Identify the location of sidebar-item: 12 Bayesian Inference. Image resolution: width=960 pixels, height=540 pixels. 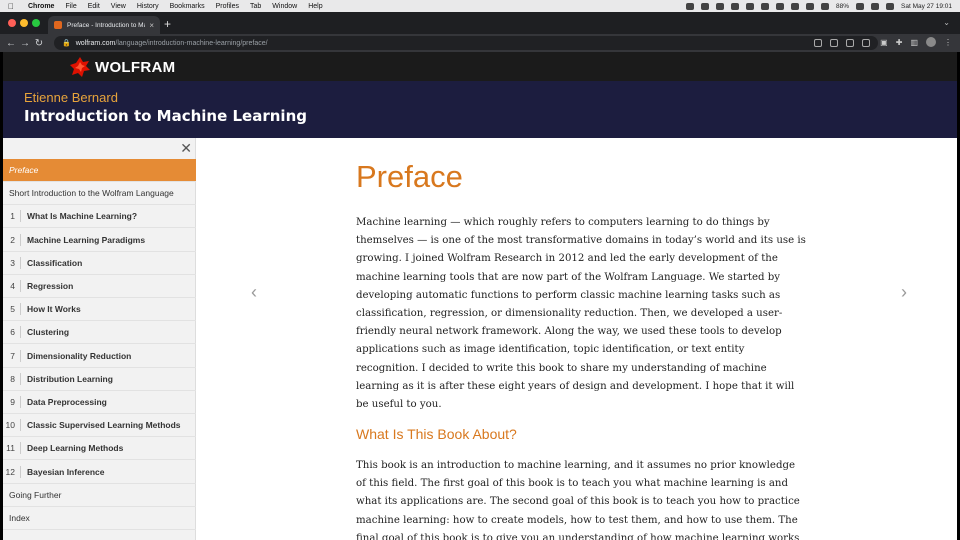
(99, 472).